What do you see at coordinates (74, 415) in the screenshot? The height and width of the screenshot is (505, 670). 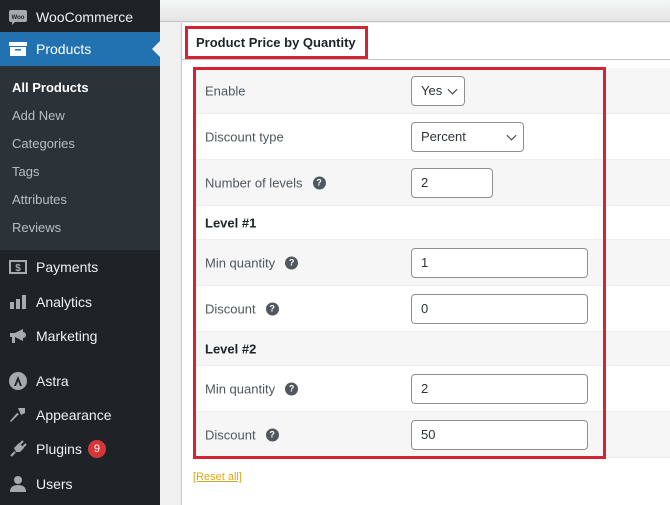 I see `sidebar-item-label: Appearance` at bounding box center [74, 415].